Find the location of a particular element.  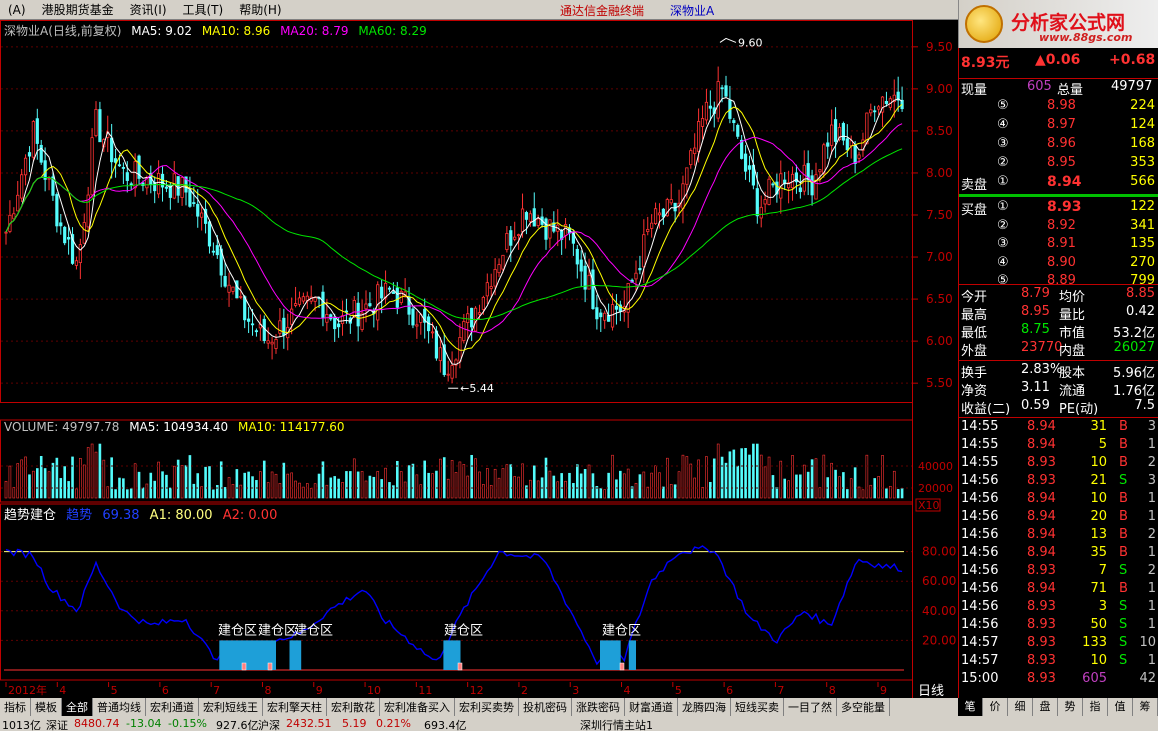

tab-indicator-15: 一目了然 is located at coordinates (810, 707).